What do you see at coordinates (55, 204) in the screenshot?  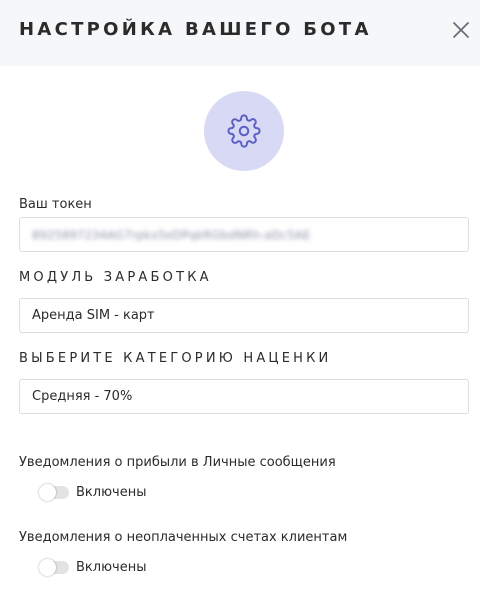 I see `token-label: Ваш токен` at bounding box center [55, 204].